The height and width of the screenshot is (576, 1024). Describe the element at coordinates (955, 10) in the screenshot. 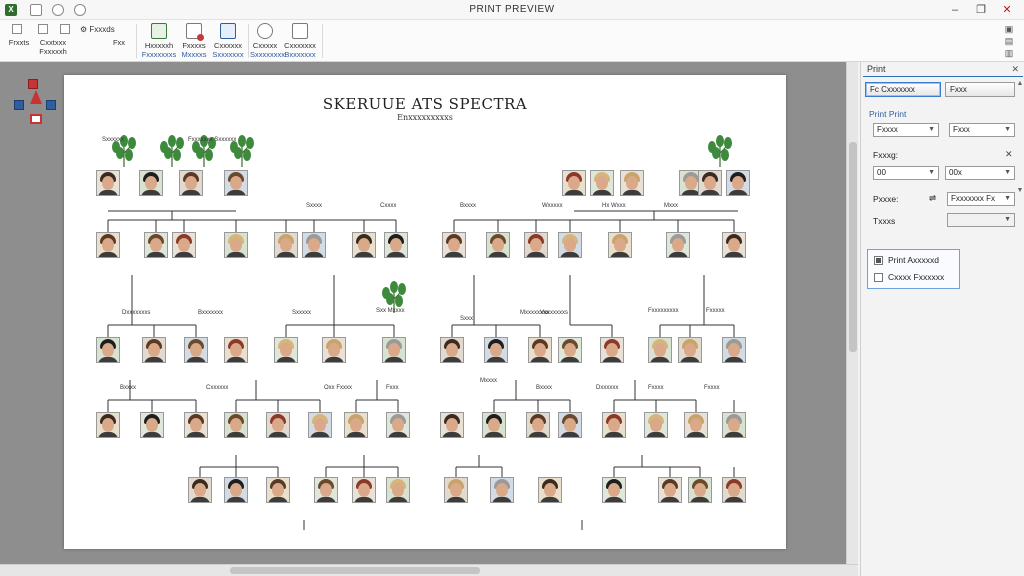

I see `minimize-button: –` at that location.